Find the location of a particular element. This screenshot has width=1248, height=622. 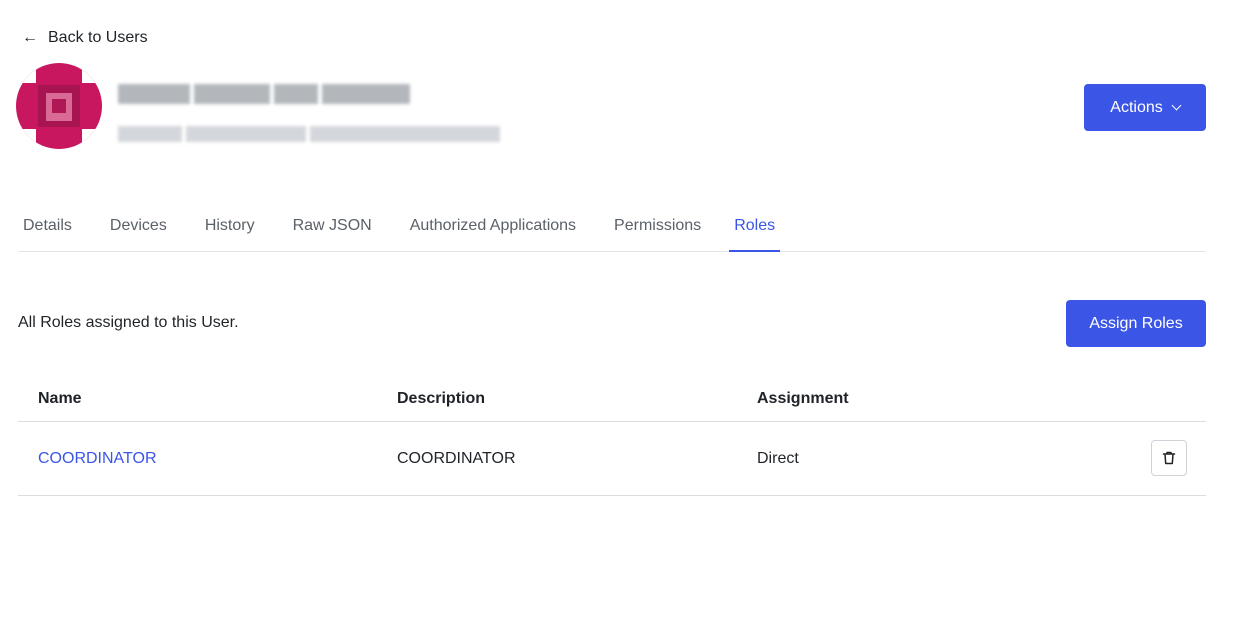

tab-raw-json-label: Raw JSON is located at coordinates (332, 225).